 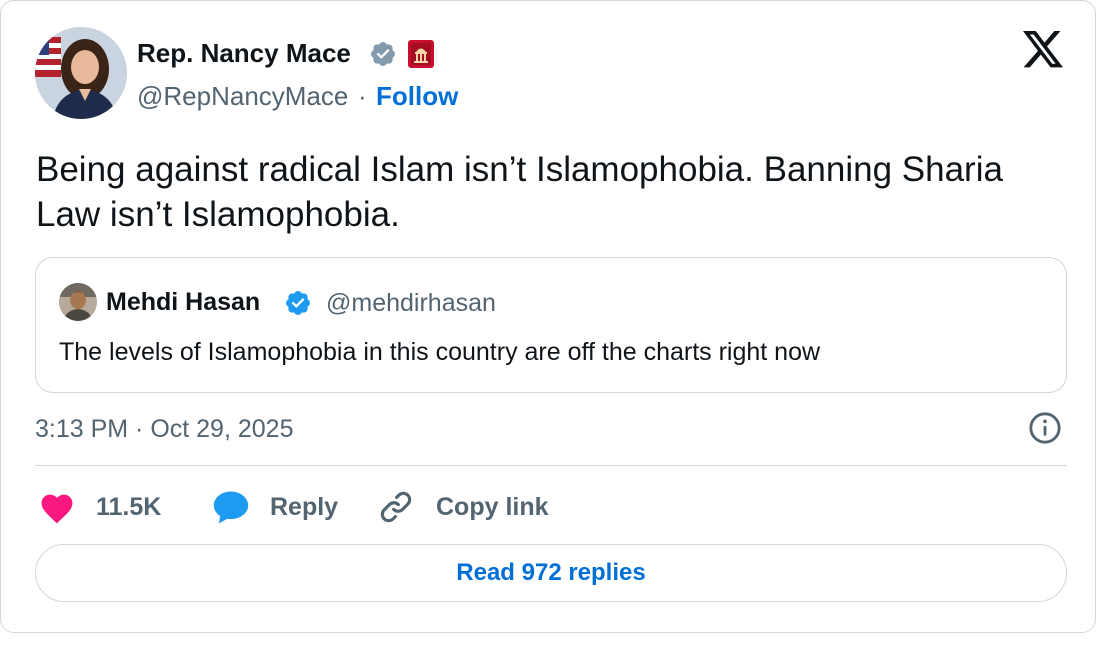 I want to click on copy-link-label: Copy link, so click(x=492, y=507).